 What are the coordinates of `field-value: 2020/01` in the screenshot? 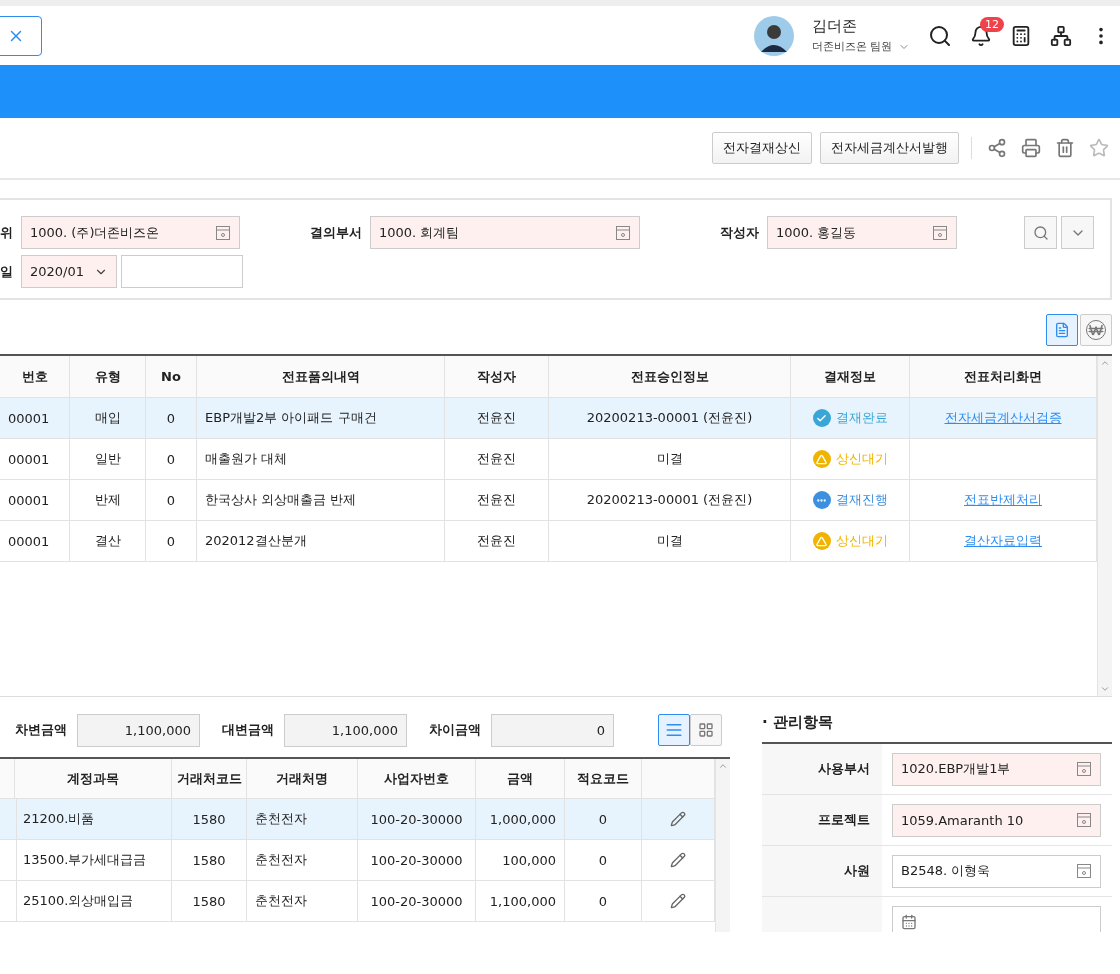 It's located at (57, 271).